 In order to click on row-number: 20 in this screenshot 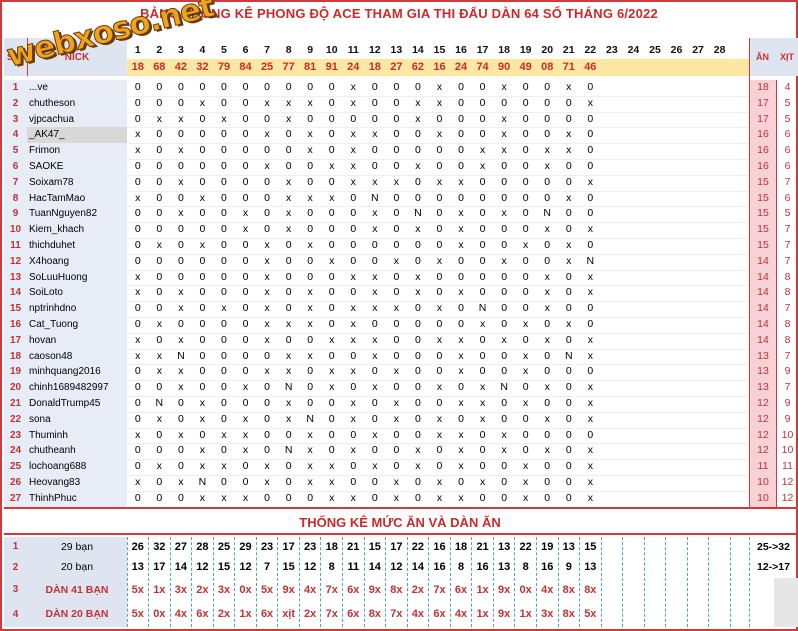, I will do `click(15, 388)`.